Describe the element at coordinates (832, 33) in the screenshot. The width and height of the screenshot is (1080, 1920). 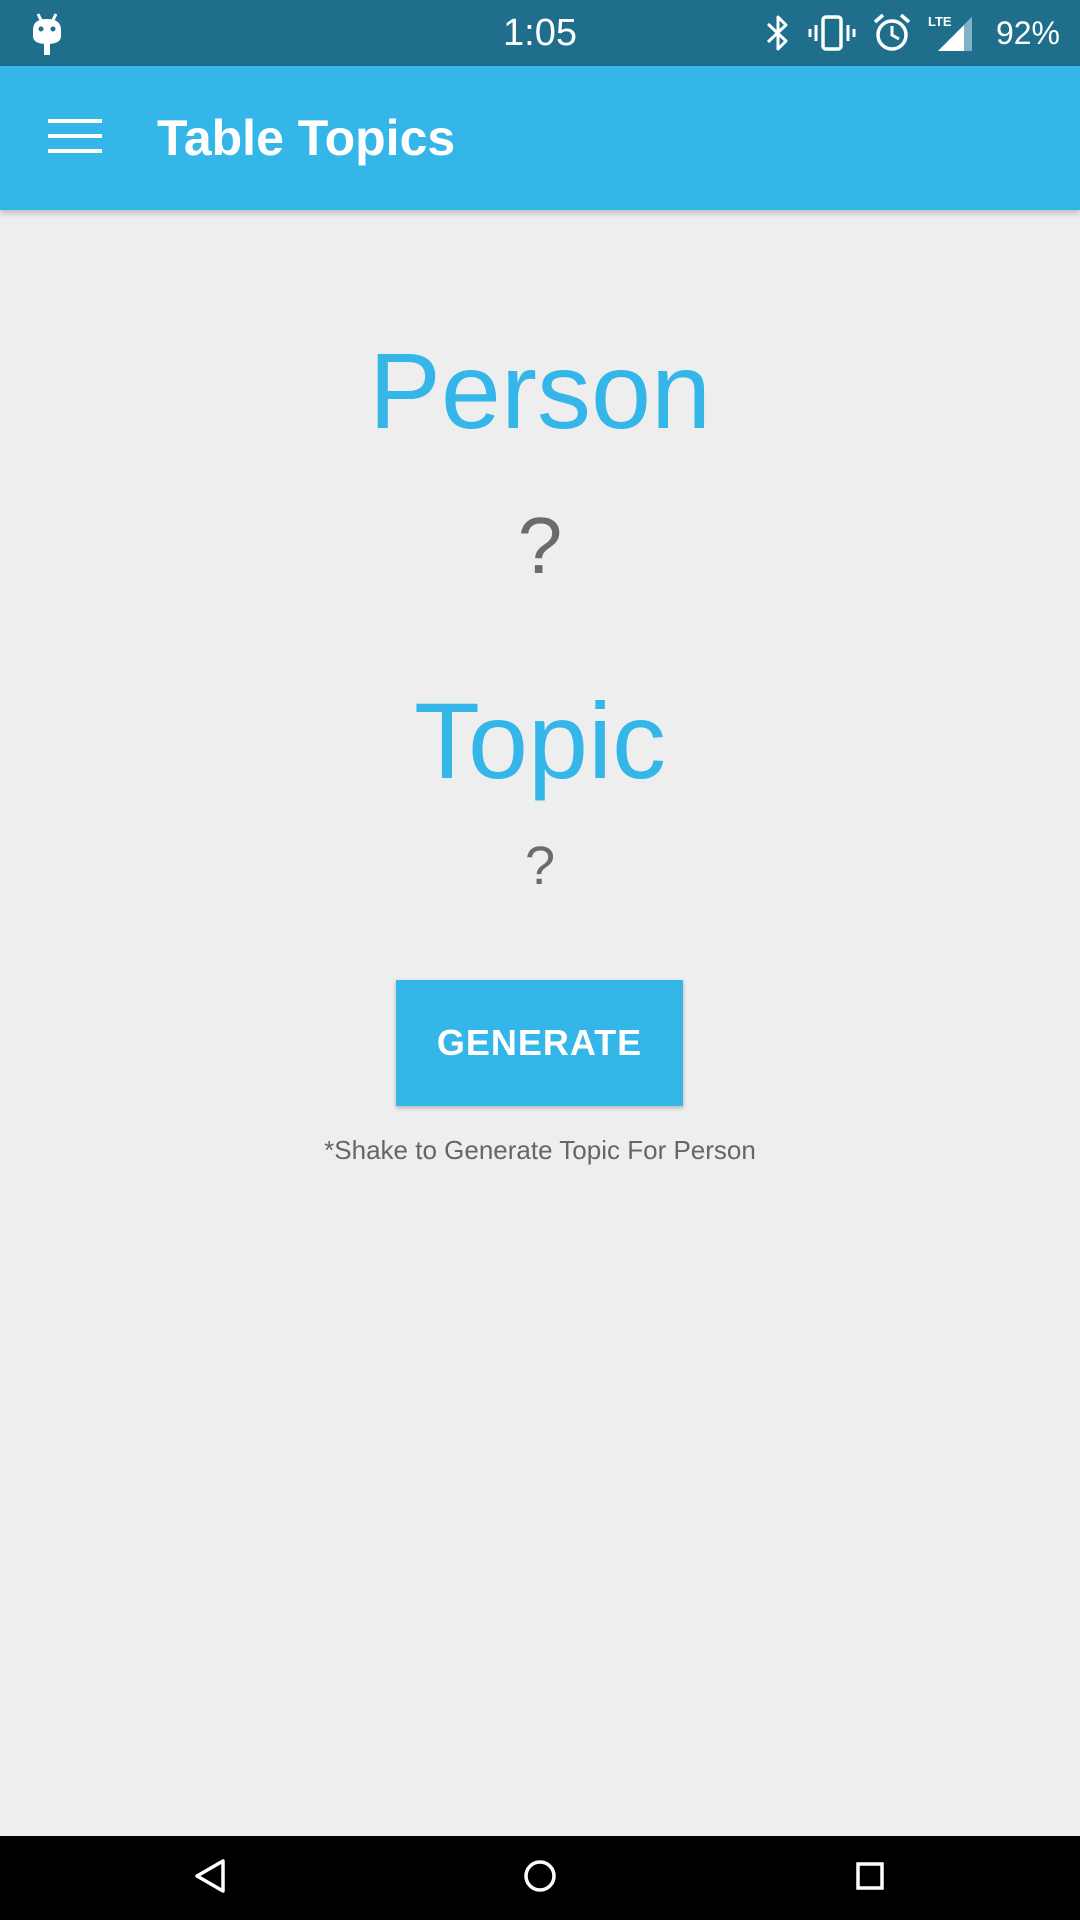
I see `vibrate-icon` at that location.